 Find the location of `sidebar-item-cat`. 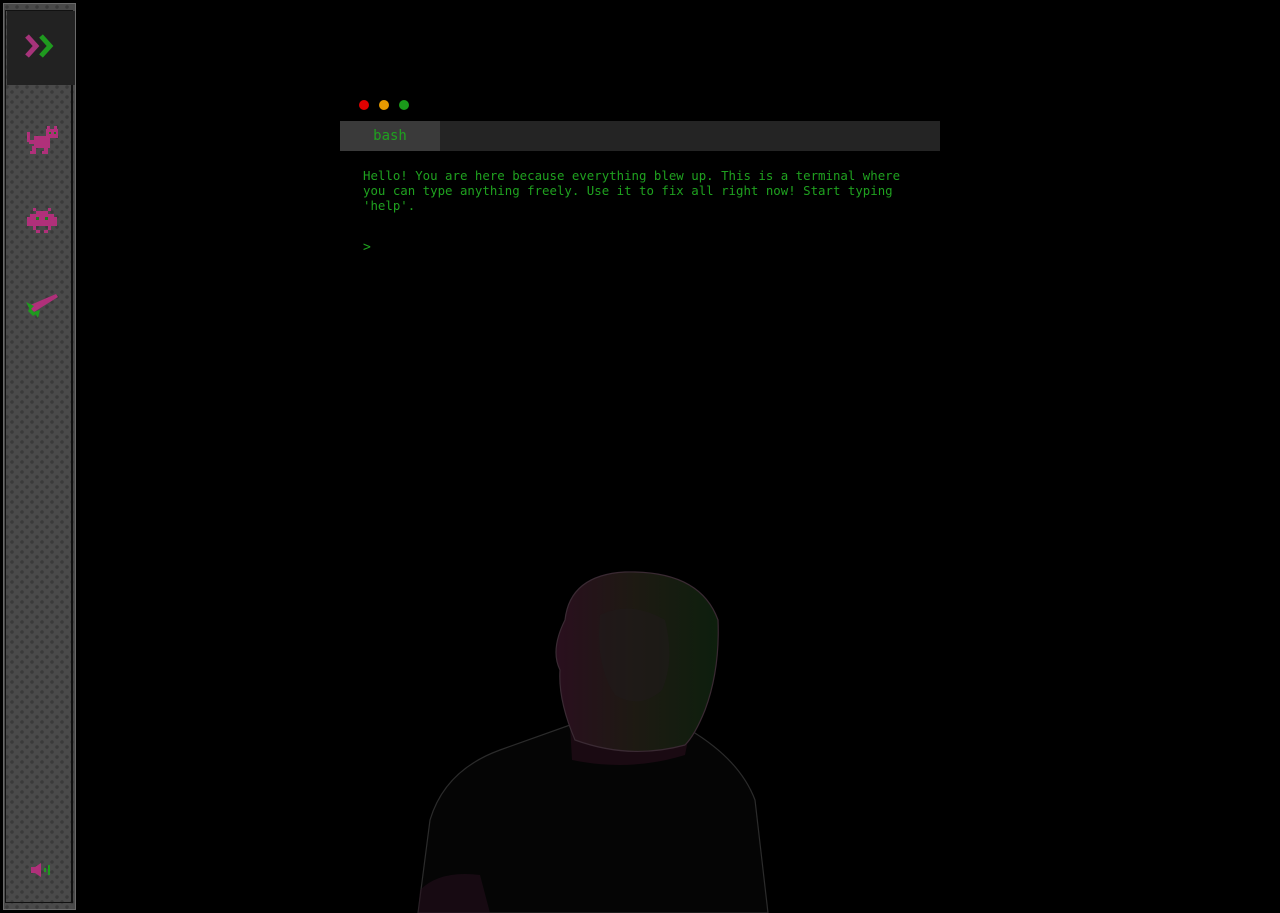

sidebar-item-cat is located at coordinates (42, 140).